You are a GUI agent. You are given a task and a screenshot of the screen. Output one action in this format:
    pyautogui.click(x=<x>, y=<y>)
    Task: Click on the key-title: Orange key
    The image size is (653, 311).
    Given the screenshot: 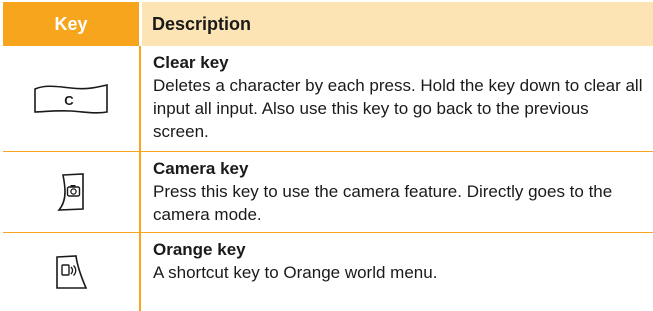 What is the action you would take?
    pyautogui.click(x=199, y=249)
    